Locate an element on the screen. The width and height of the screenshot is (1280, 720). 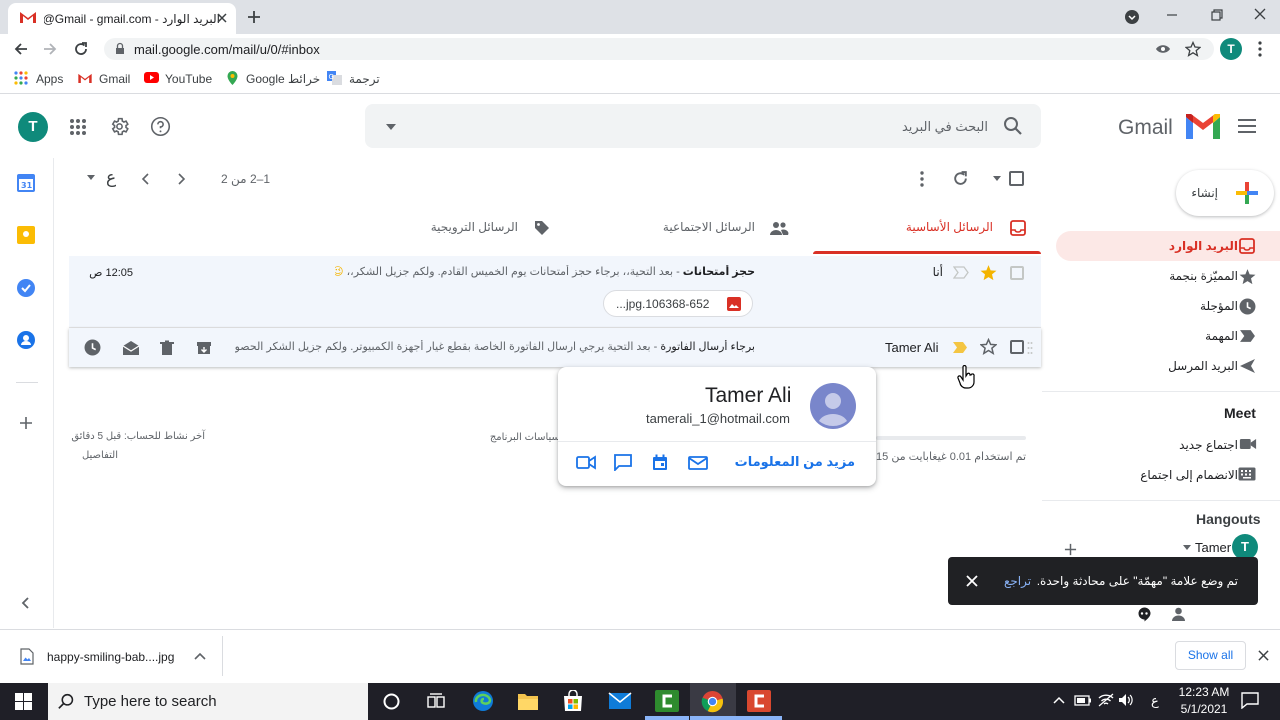
account-avatar: T is located at coordinates (33, 127).